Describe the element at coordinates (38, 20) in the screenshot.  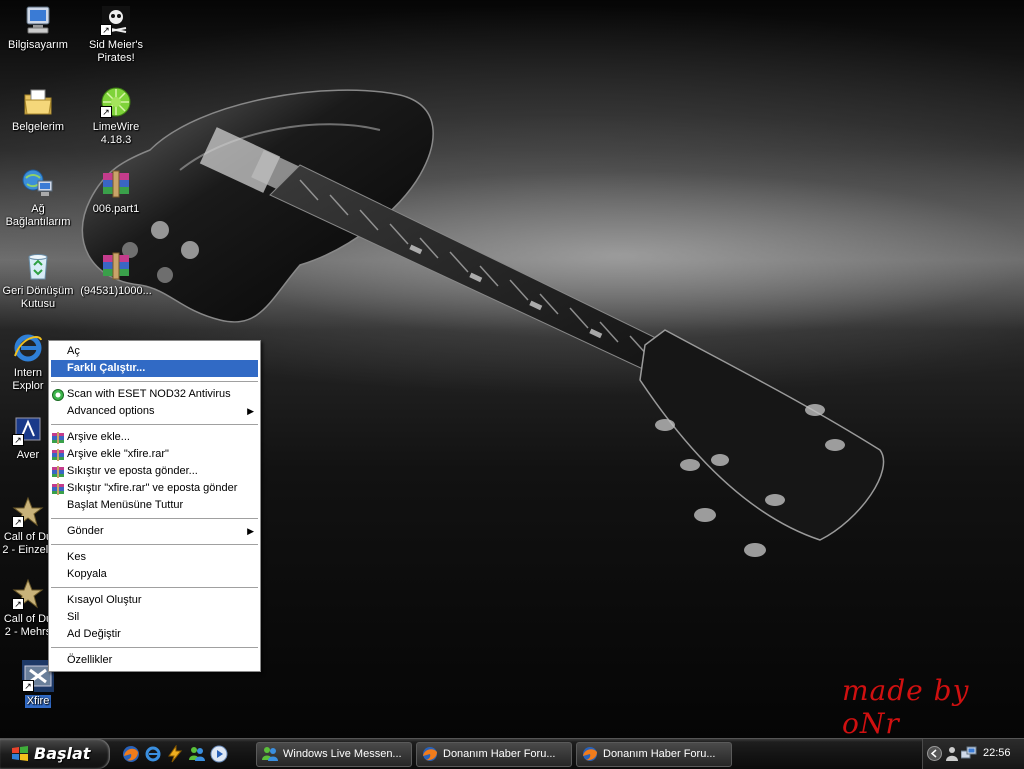
I see `my-computer-icon` at that location.